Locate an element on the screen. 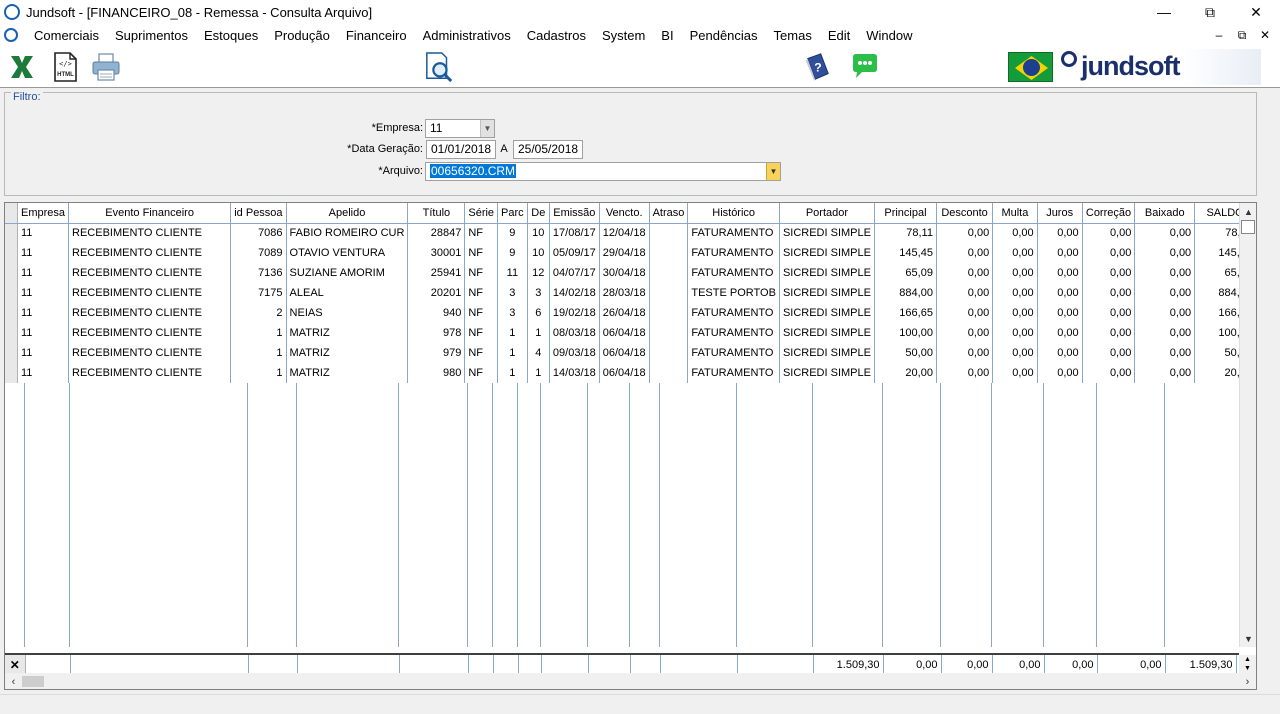 This screenshot has width=1280, height=714. help-book-icon: ? is located at coordinates (817, 67).